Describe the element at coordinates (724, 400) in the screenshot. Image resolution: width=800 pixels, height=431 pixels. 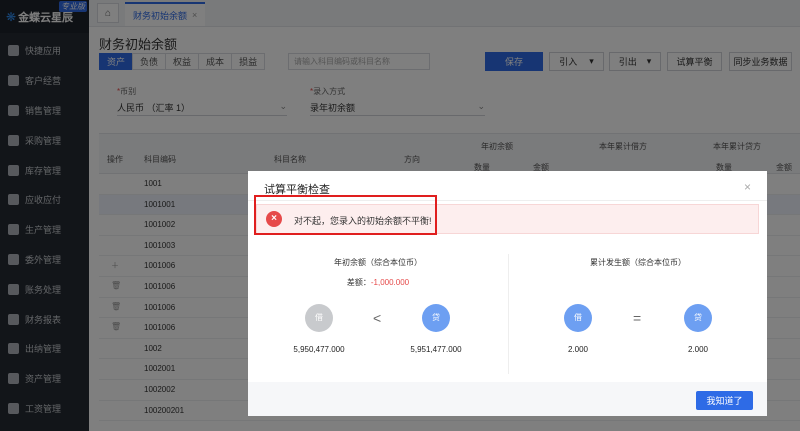
I see `acknowledge-button: 我知道了` at that location.